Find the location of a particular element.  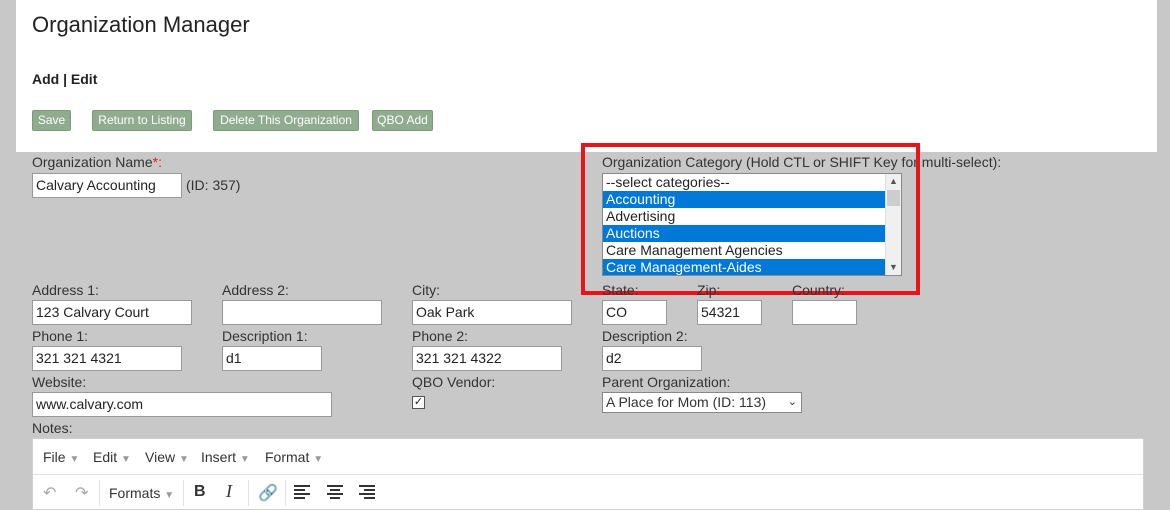

country-input is located at coordinates (824, 312).